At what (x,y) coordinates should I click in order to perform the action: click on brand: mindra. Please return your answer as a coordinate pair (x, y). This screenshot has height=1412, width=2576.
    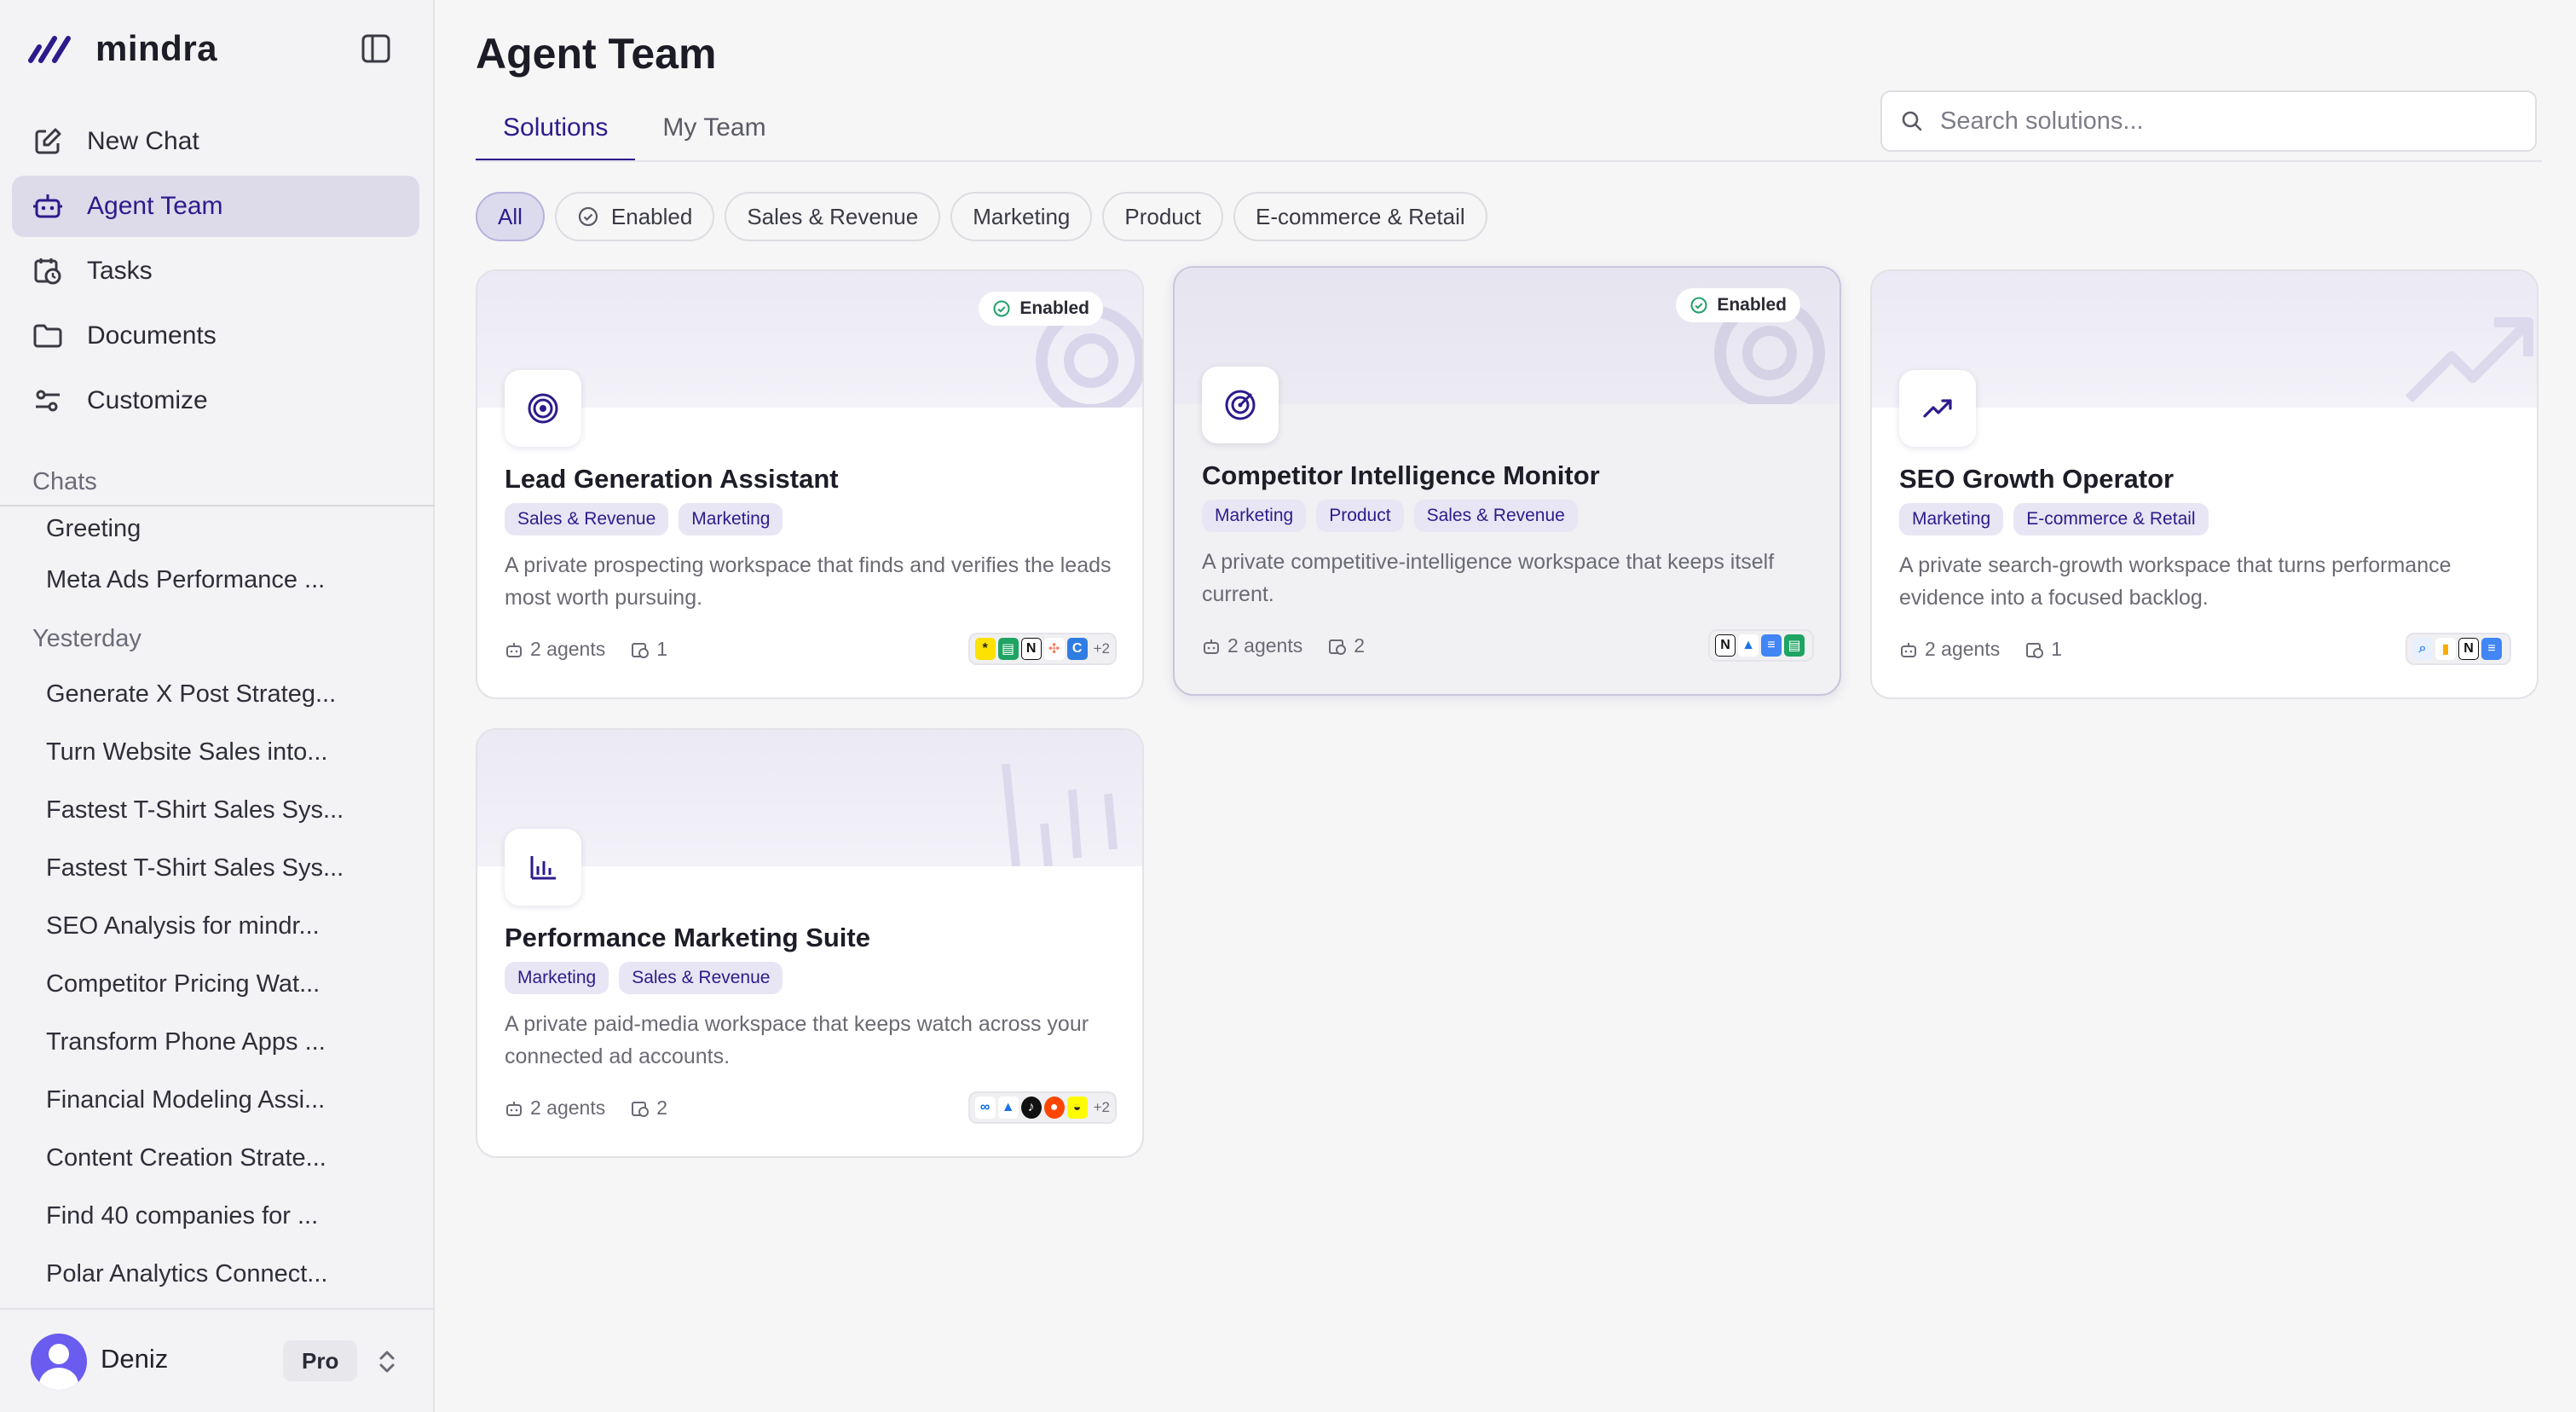
    Looking at the image, I should click on (122, 49).